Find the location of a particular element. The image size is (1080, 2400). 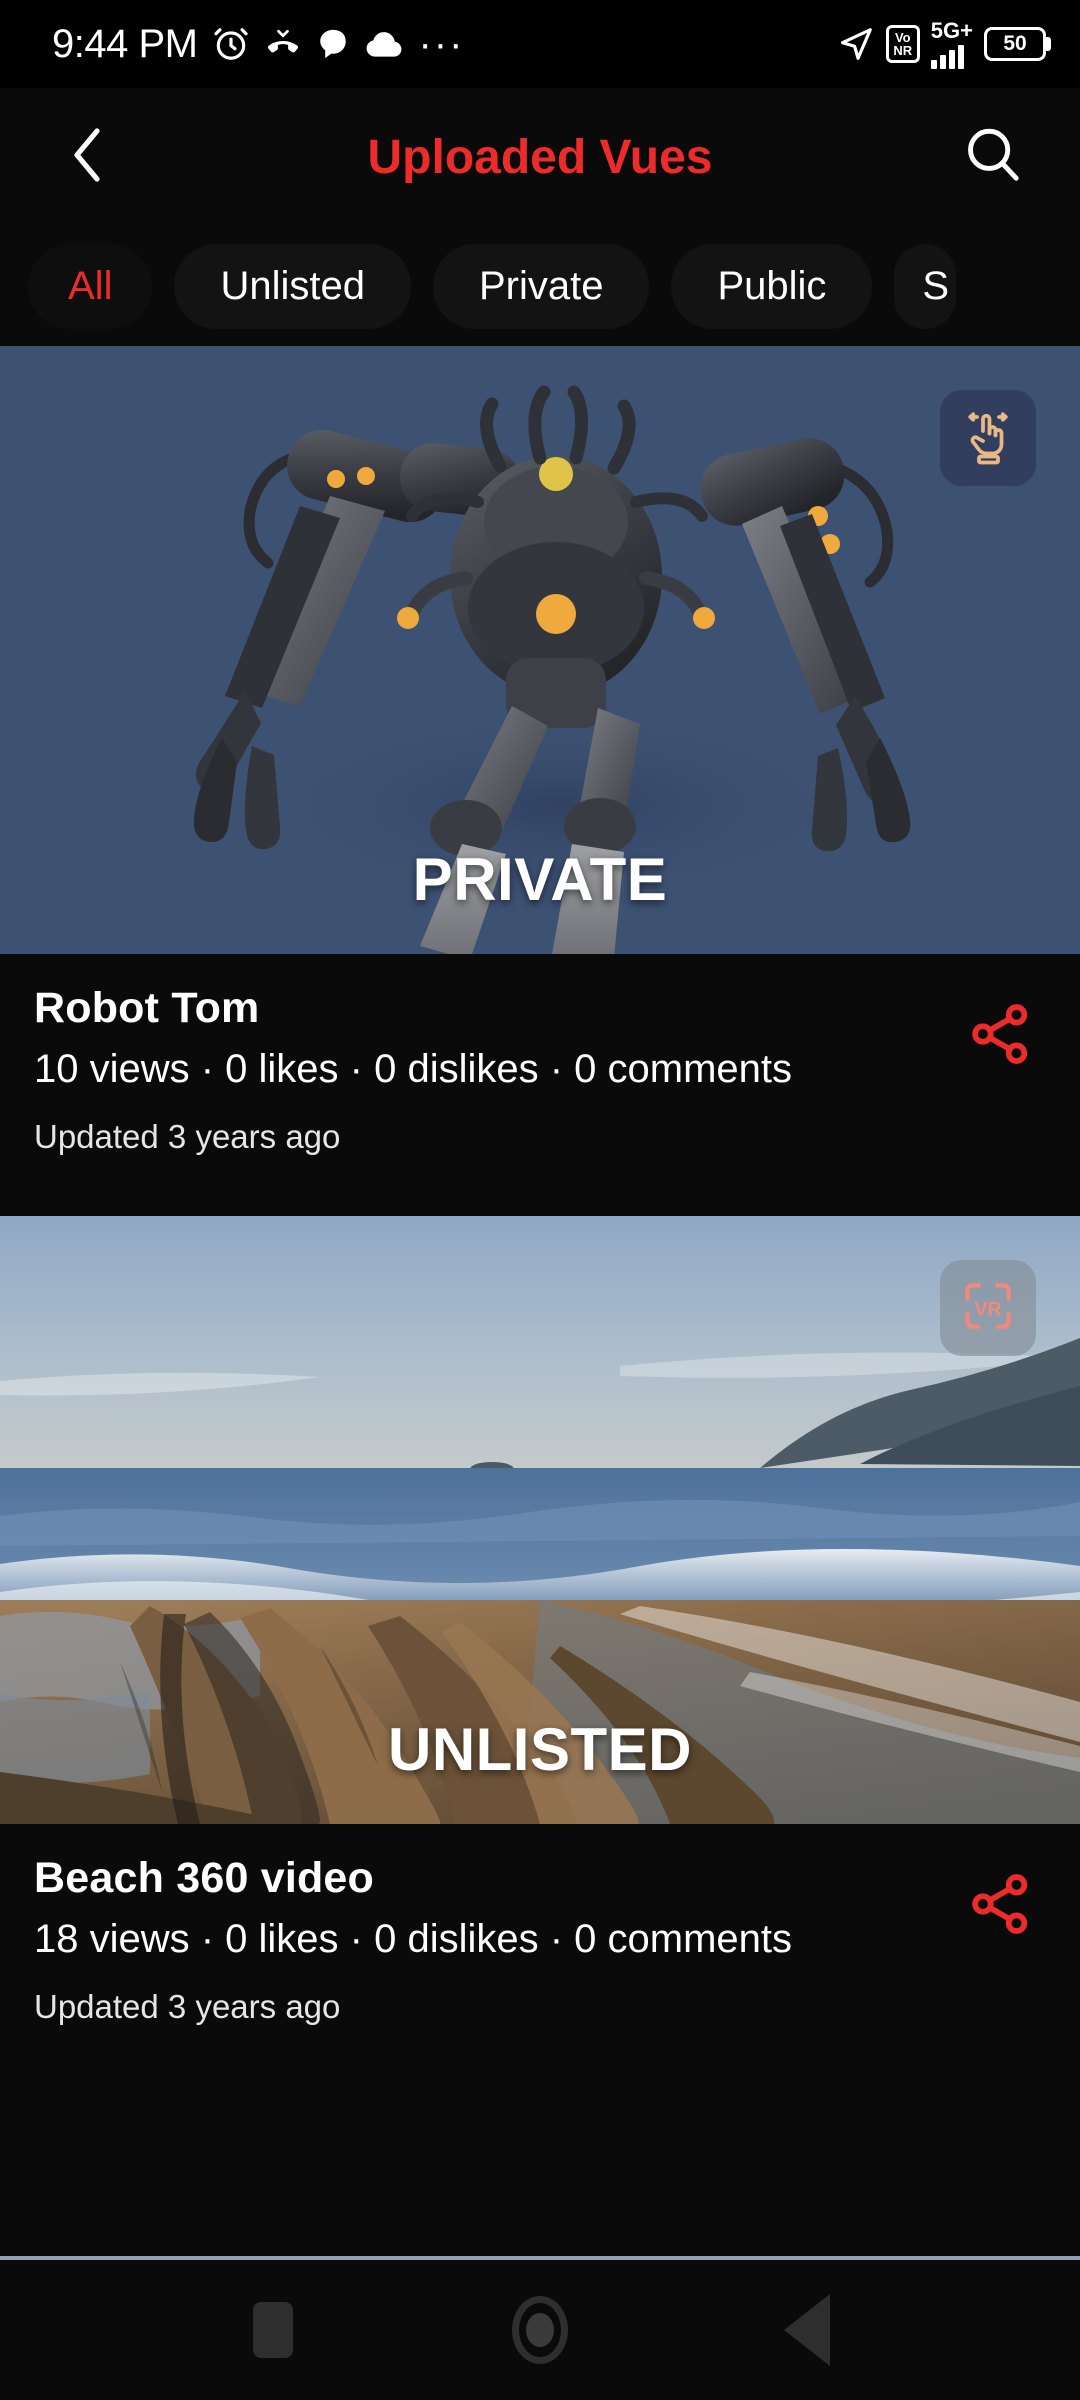

drag-hand-icon is located at coordinates (988, 438).